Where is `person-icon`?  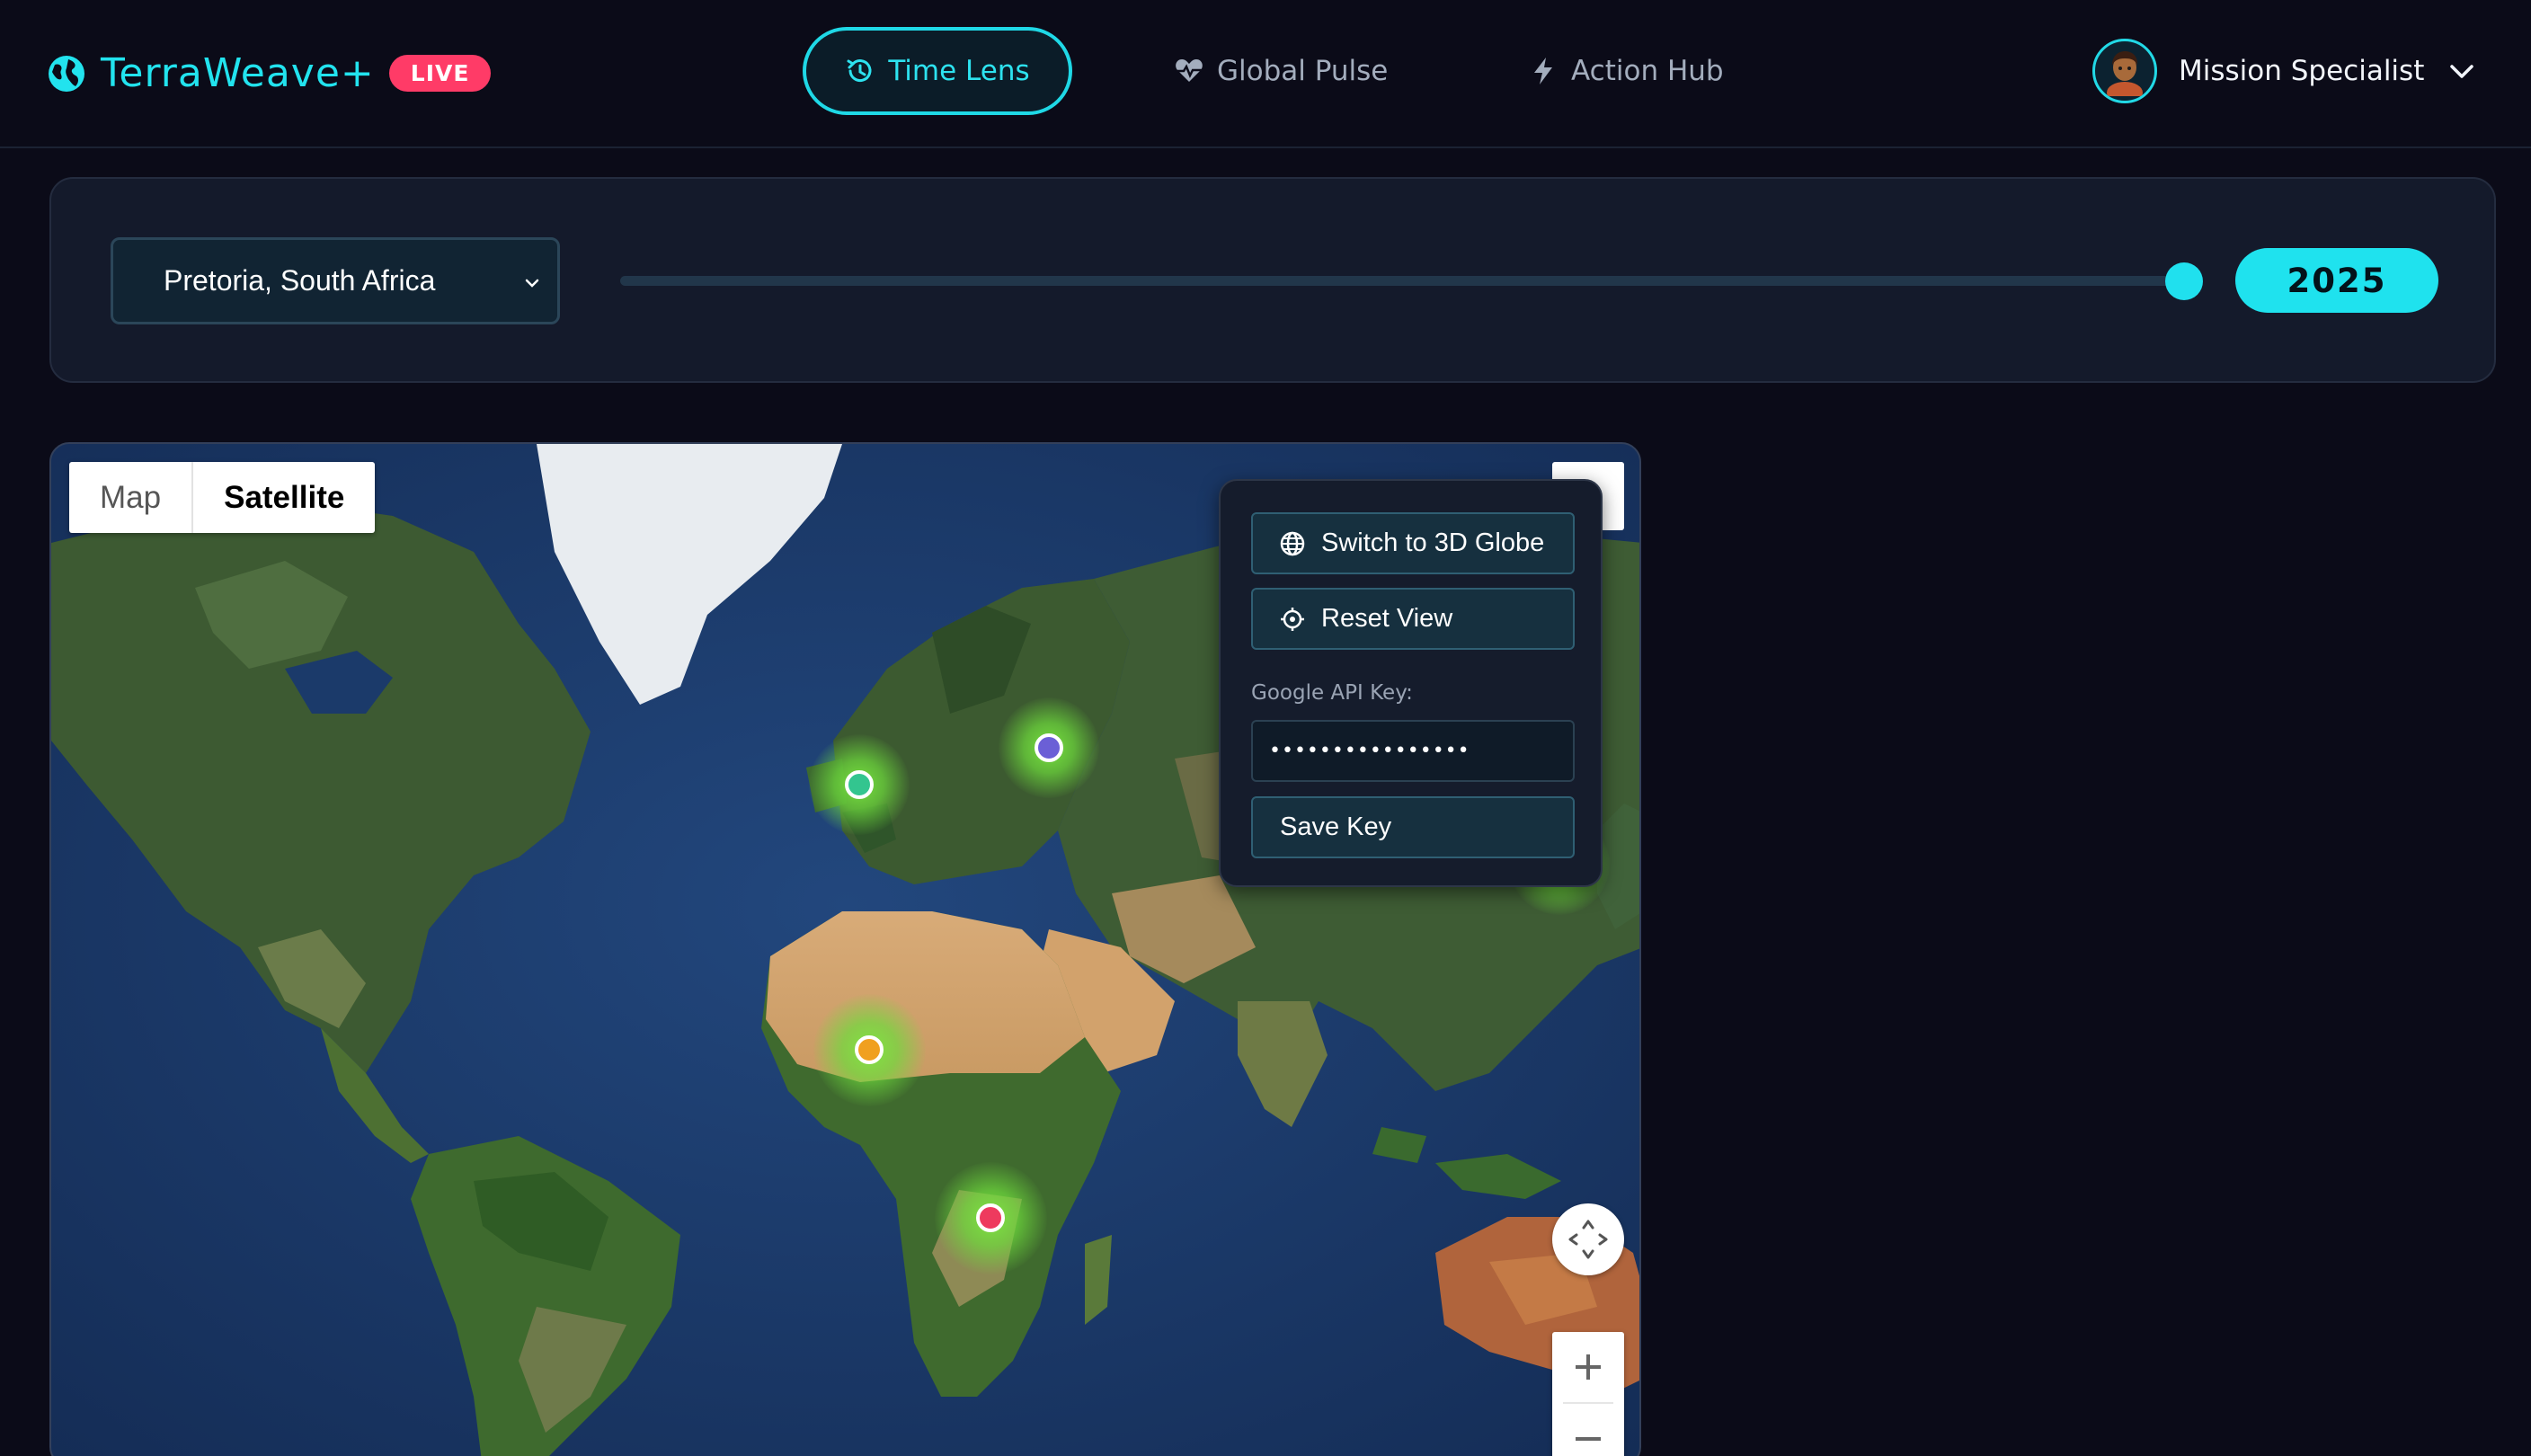
person-icon is located at coordinates (2125, 74).